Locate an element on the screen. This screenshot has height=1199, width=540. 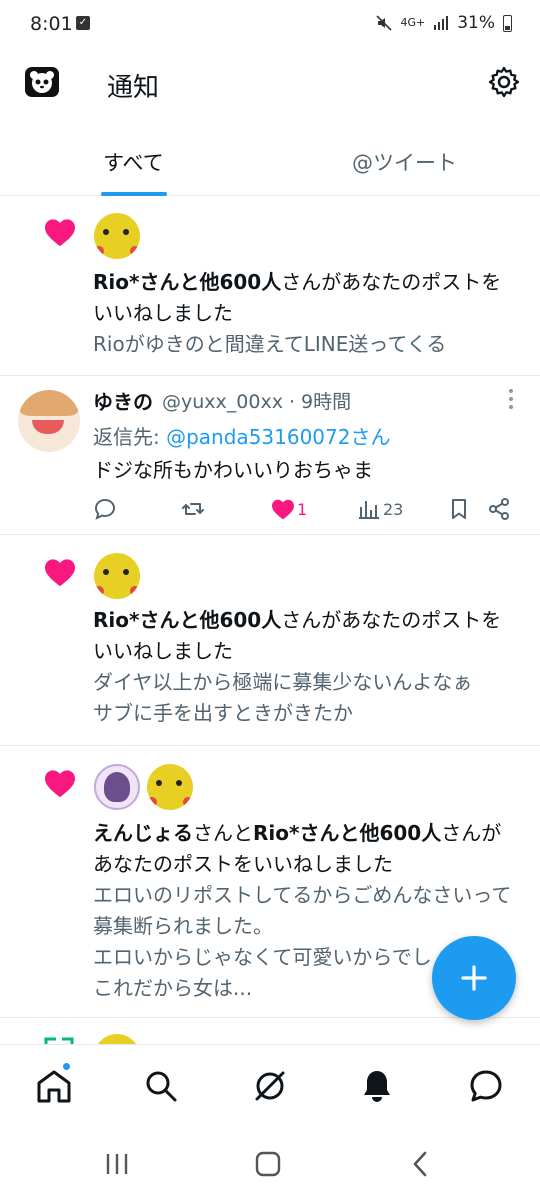
compose-button is located at coordinates (474, 978).